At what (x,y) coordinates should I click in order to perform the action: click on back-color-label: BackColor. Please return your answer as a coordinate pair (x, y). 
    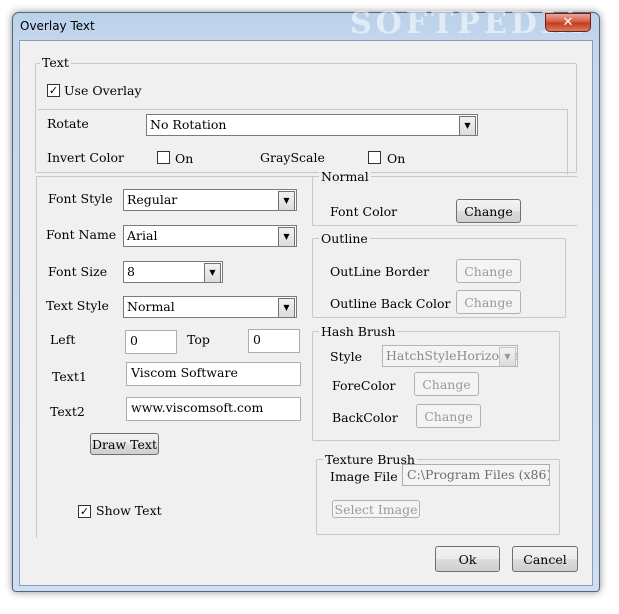
    Looking at the image, I should click on (365, 417).